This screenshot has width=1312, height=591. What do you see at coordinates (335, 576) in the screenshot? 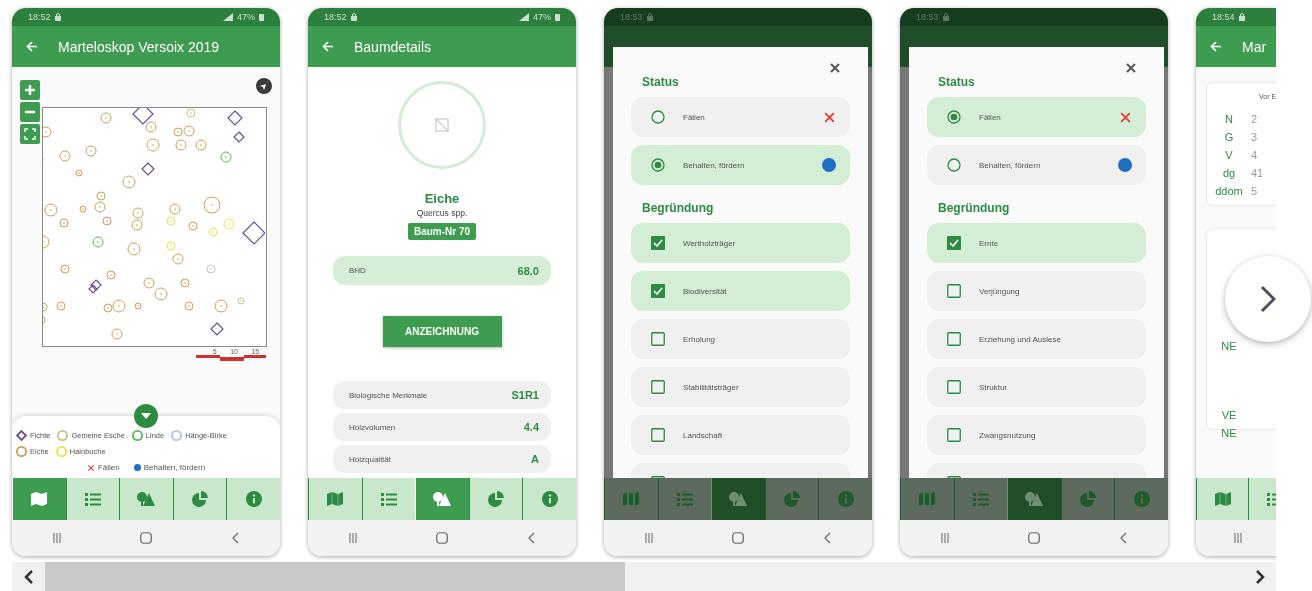
I see `scrollbar-thumb` at bounding box center [335, 576].